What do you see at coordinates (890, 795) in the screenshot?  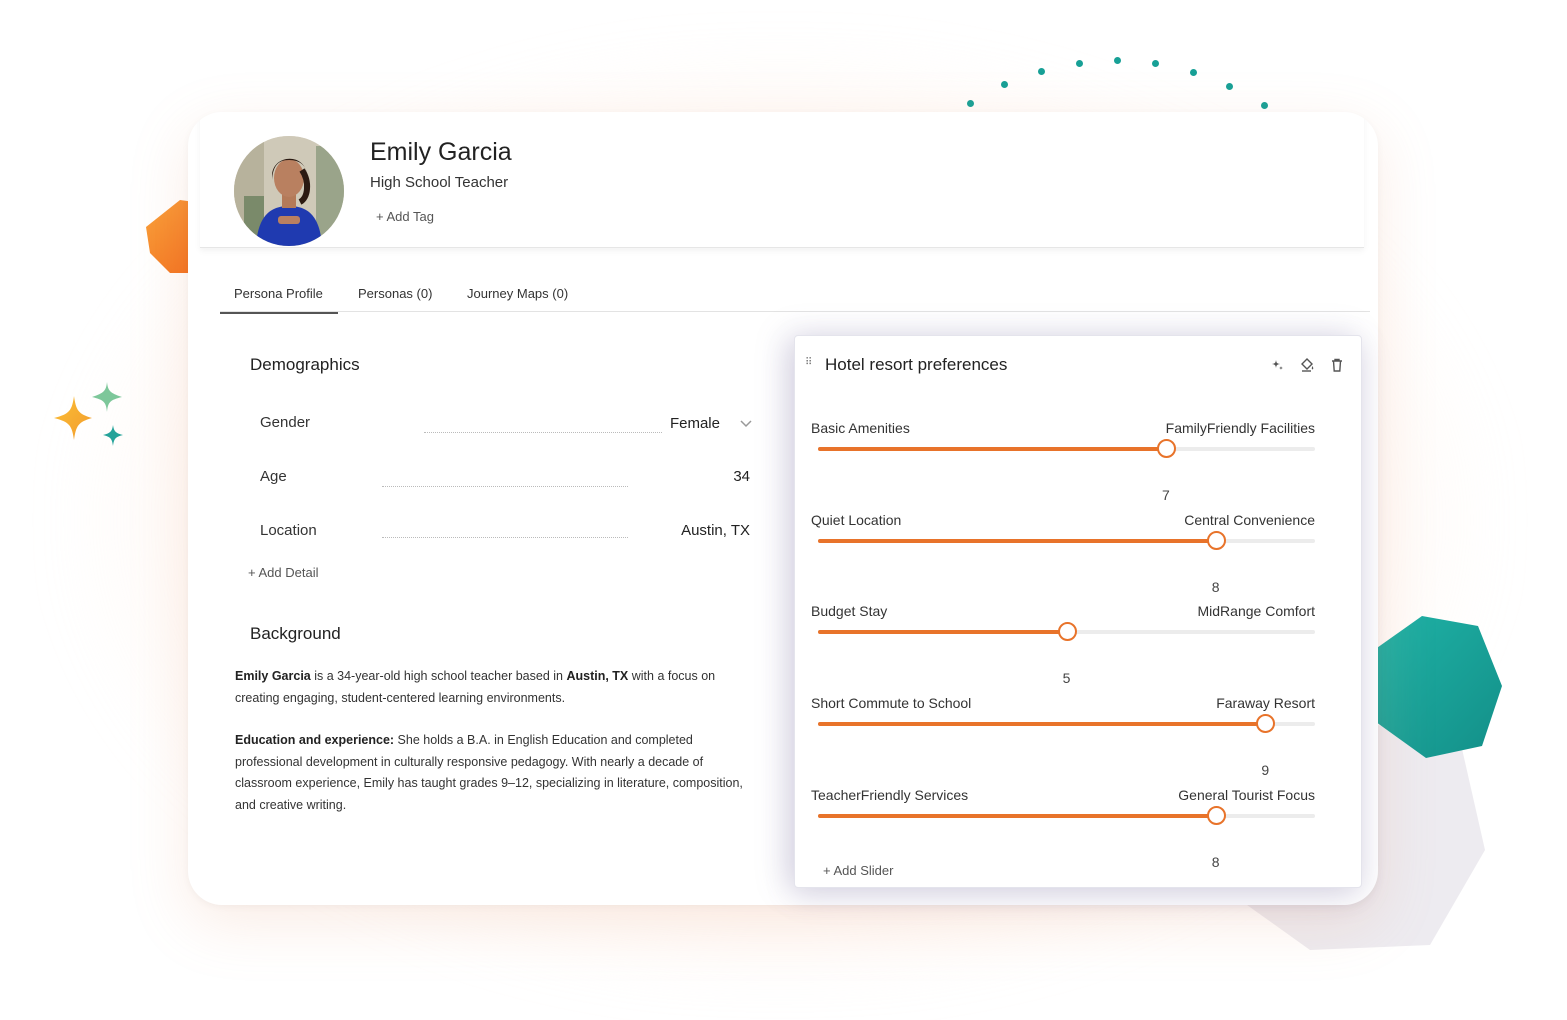 I see `slider-left-label: TeacherFriendly Services` at bounding box center [890, 795].